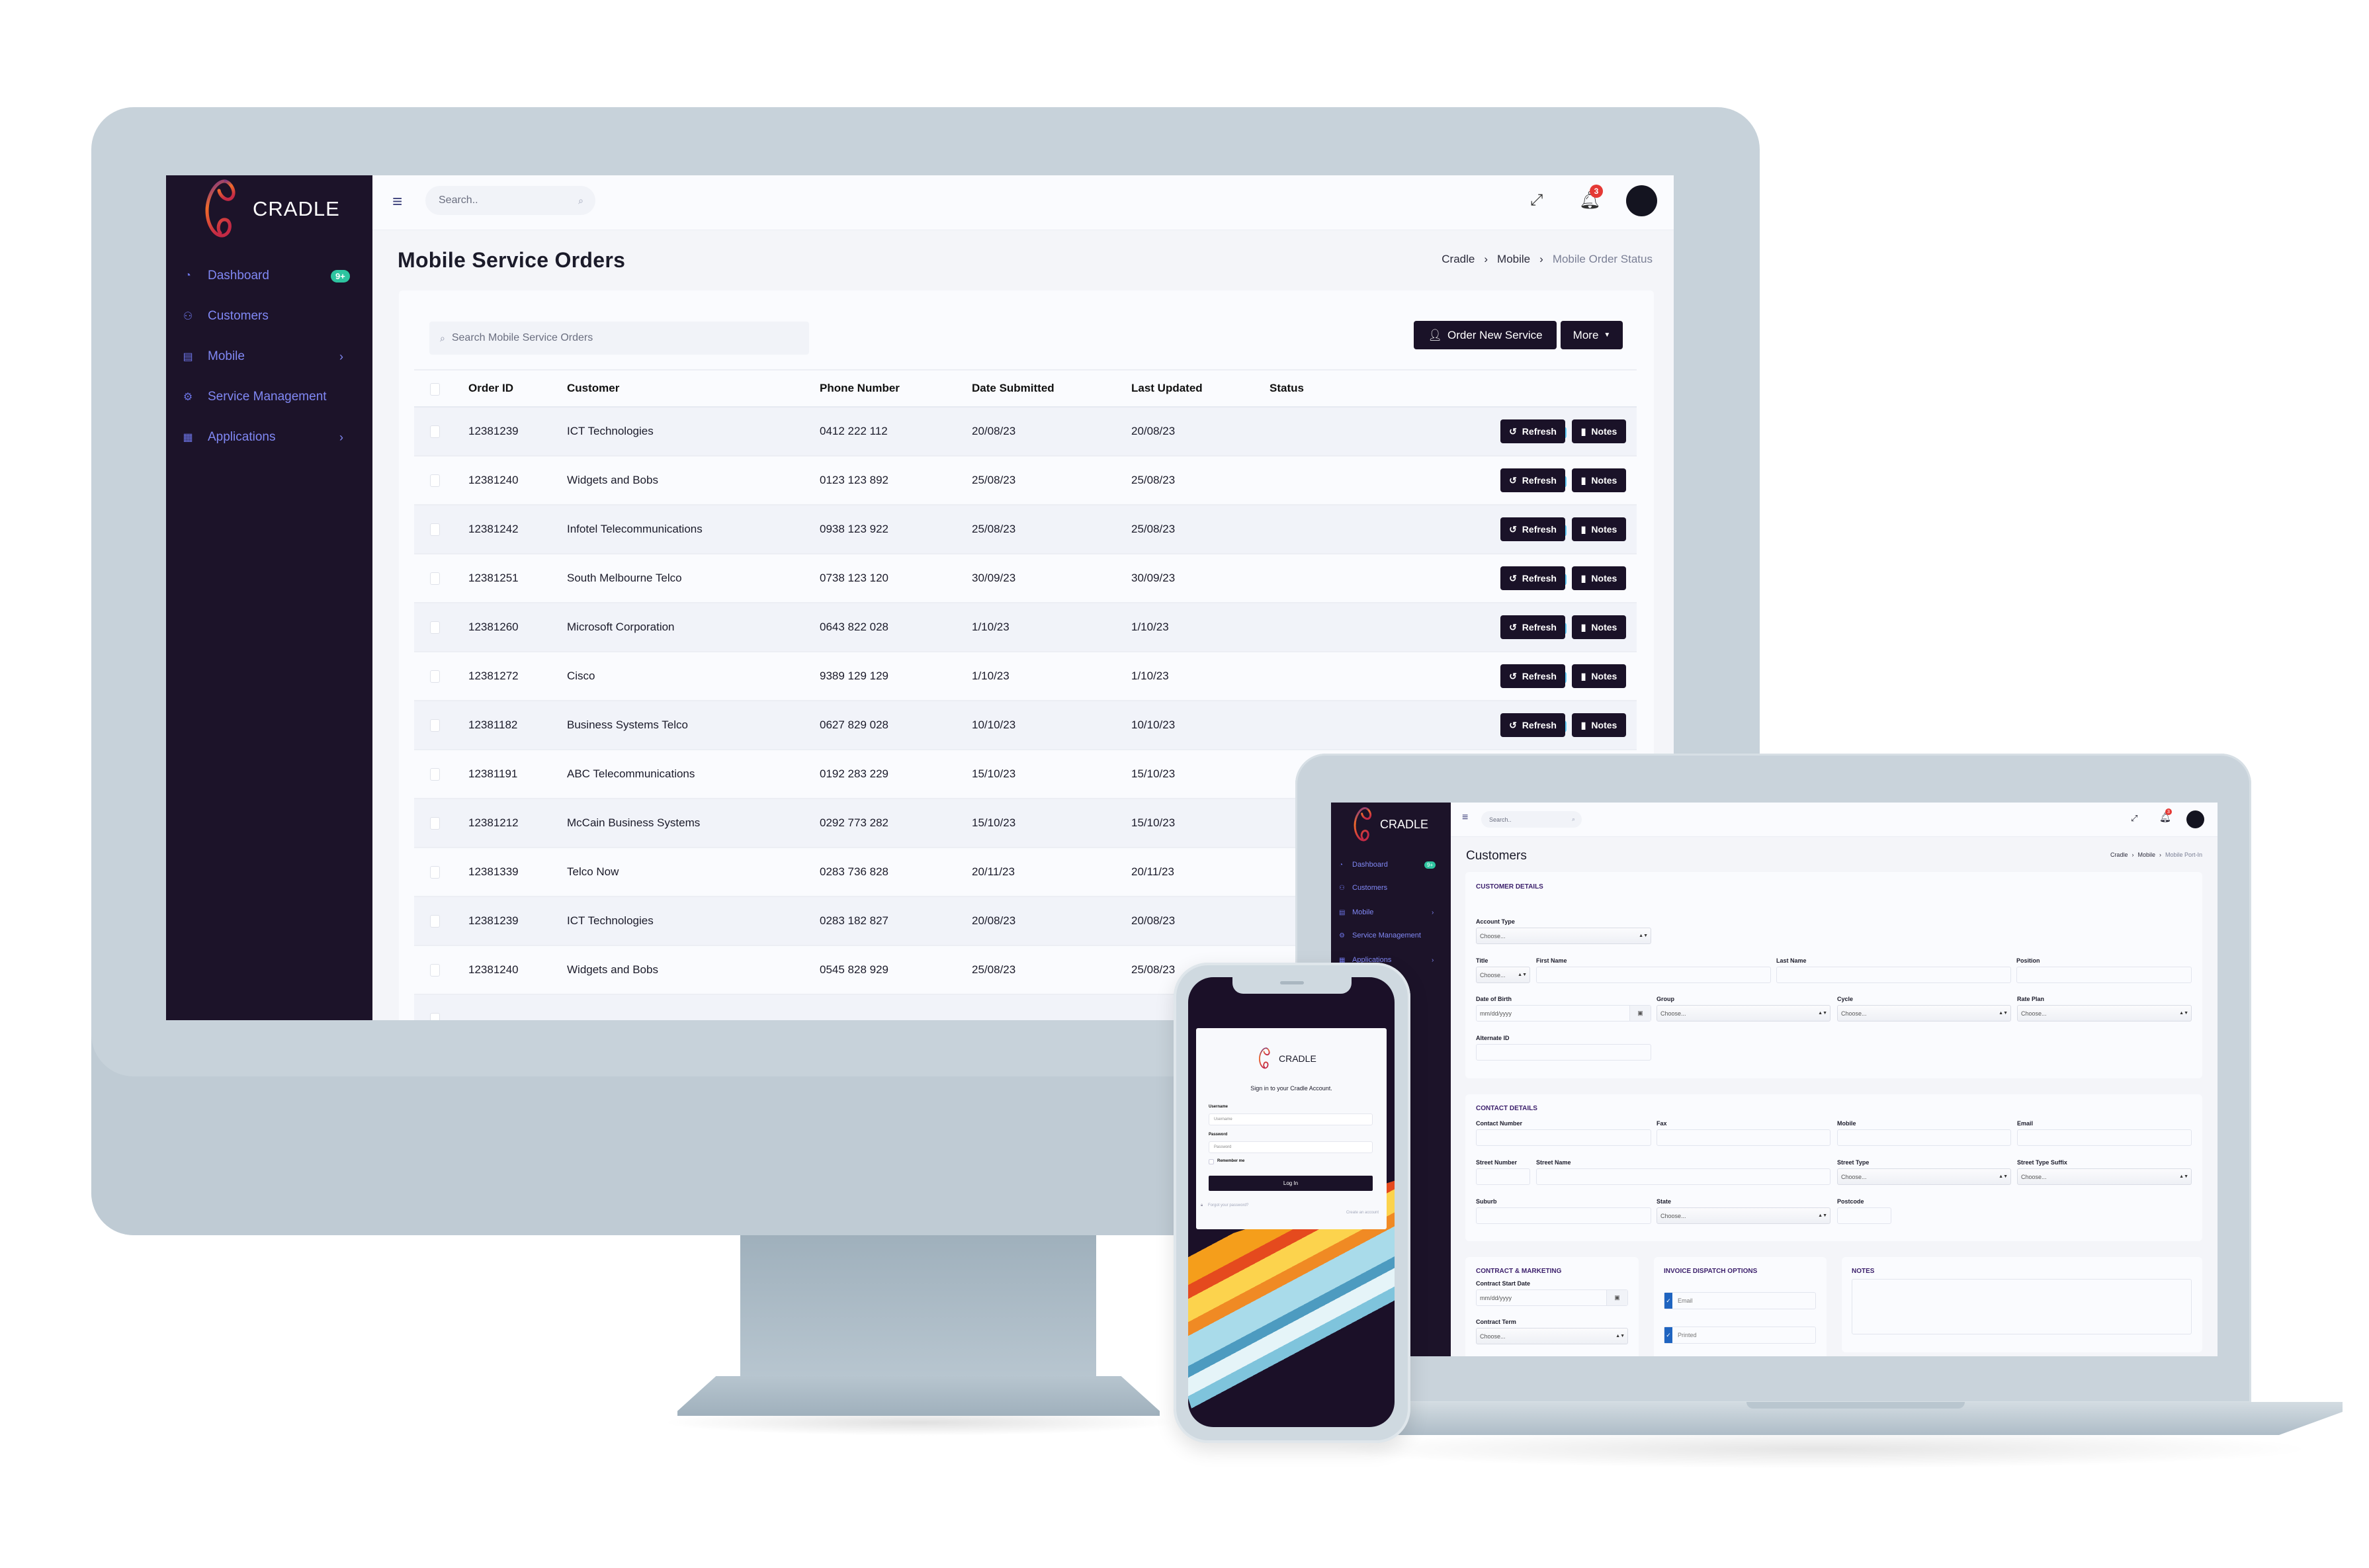 This screenshot has height=1568, width=2369. Describe the element at coordinates (269, 438) in the screenshot. I see `sidebar-item-applications: ▦ Applications ›` at that location.